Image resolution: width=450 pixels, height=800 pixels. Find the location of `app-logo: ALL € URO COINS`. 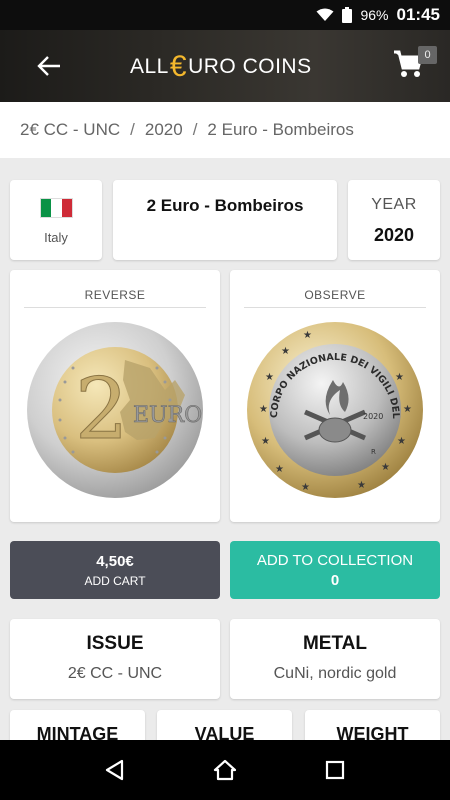

app-logo: ALL € URO COINS is located at coordinates (230, 66).